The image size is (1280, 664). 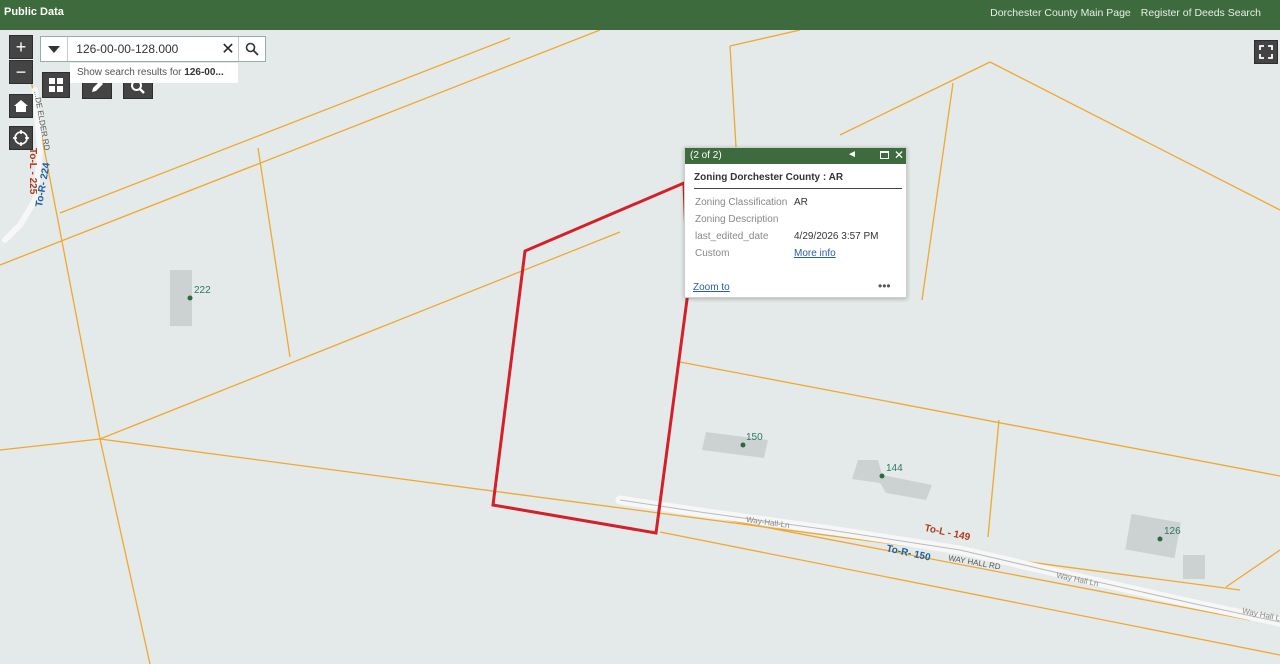 I want to click on zoom-out-button: −, so click(x=21, y=72).